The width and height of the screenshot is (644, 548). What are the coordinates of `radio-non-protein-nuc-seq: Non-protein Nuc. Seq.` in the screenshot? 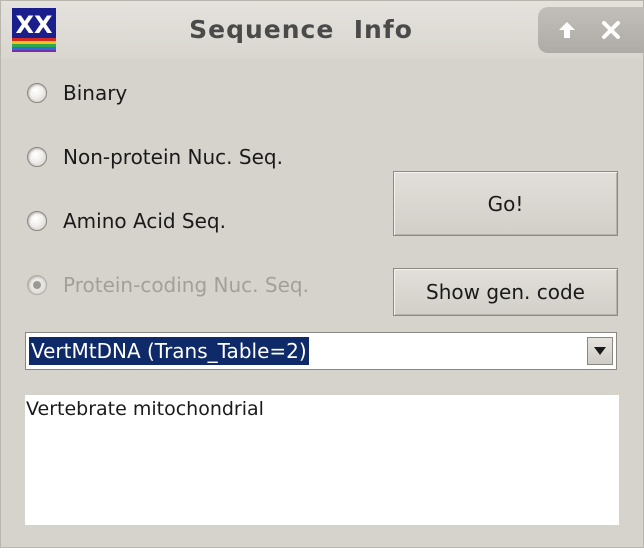 It's located at (155, 157).